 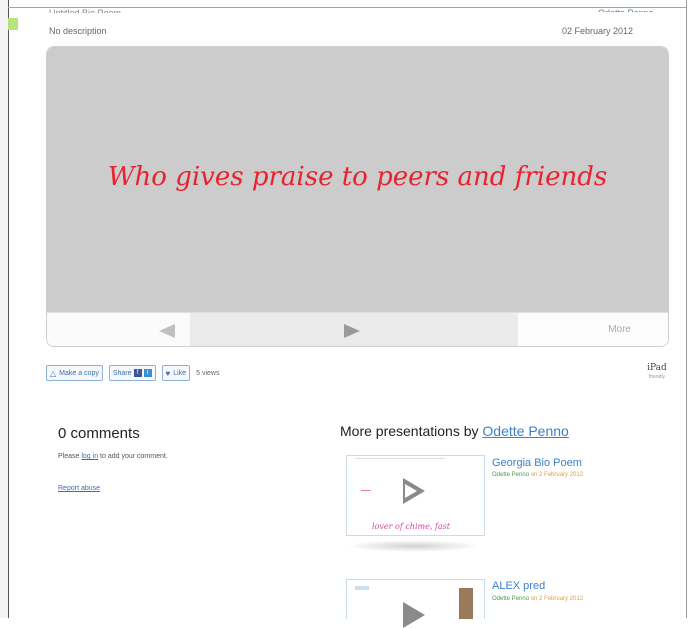 I want to click on slide-text: Who gives praise to peers and friends, so click(x=357, y=177).